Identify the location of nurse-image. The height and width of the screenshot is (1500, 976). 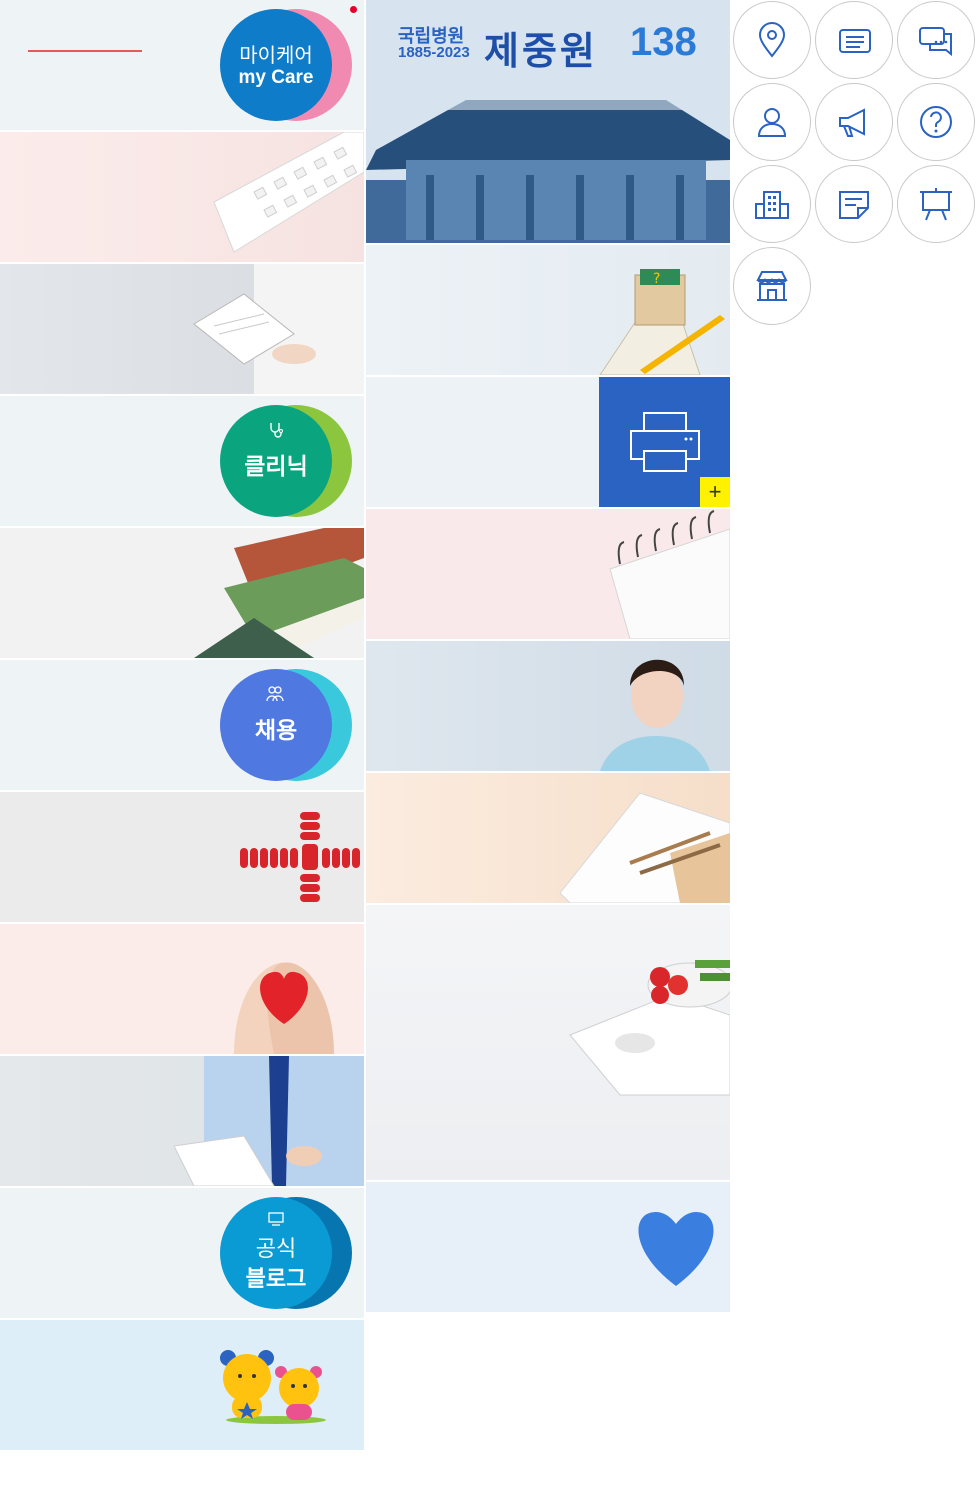
(655, 715).